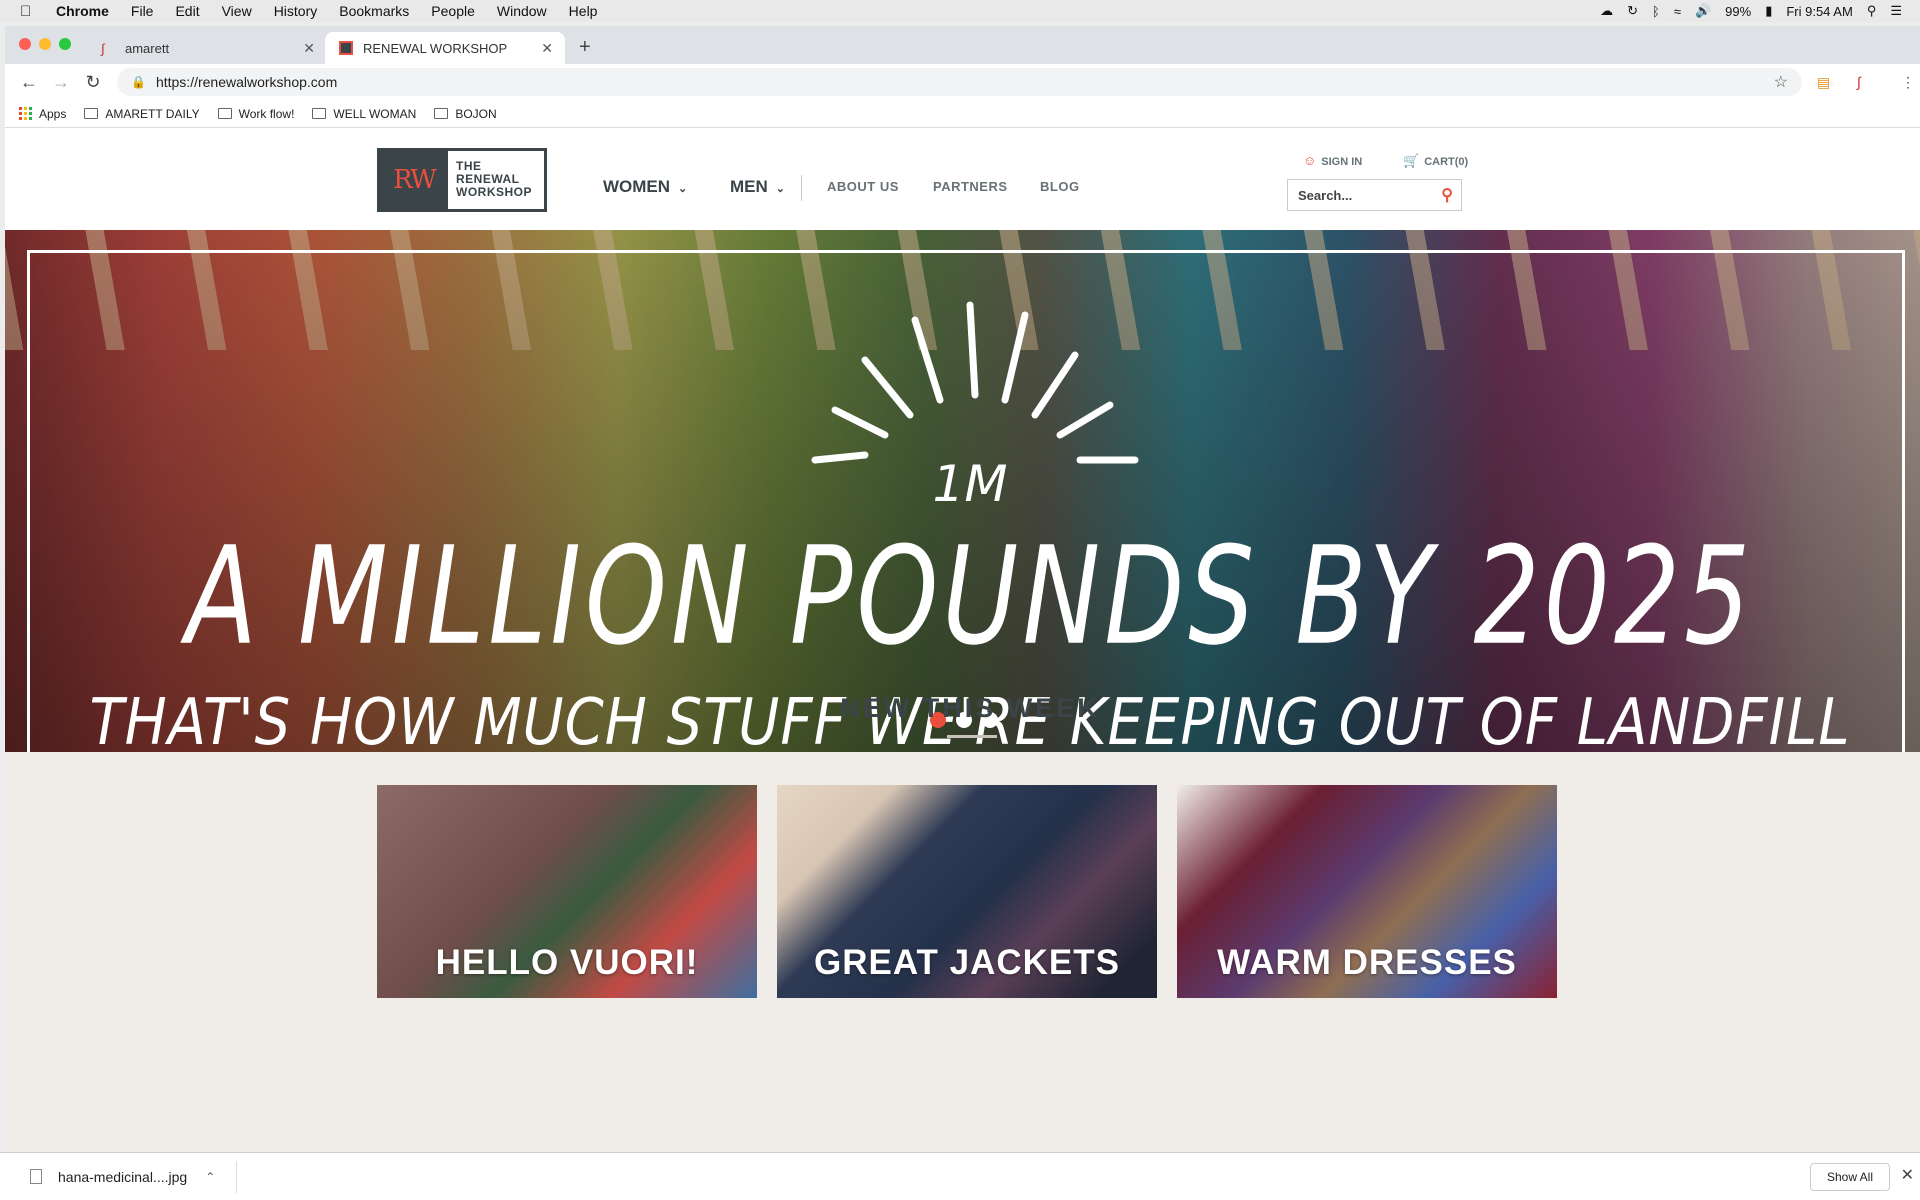  I want to click on chrome-menu-icon: ⋮, so click(1908, 82).